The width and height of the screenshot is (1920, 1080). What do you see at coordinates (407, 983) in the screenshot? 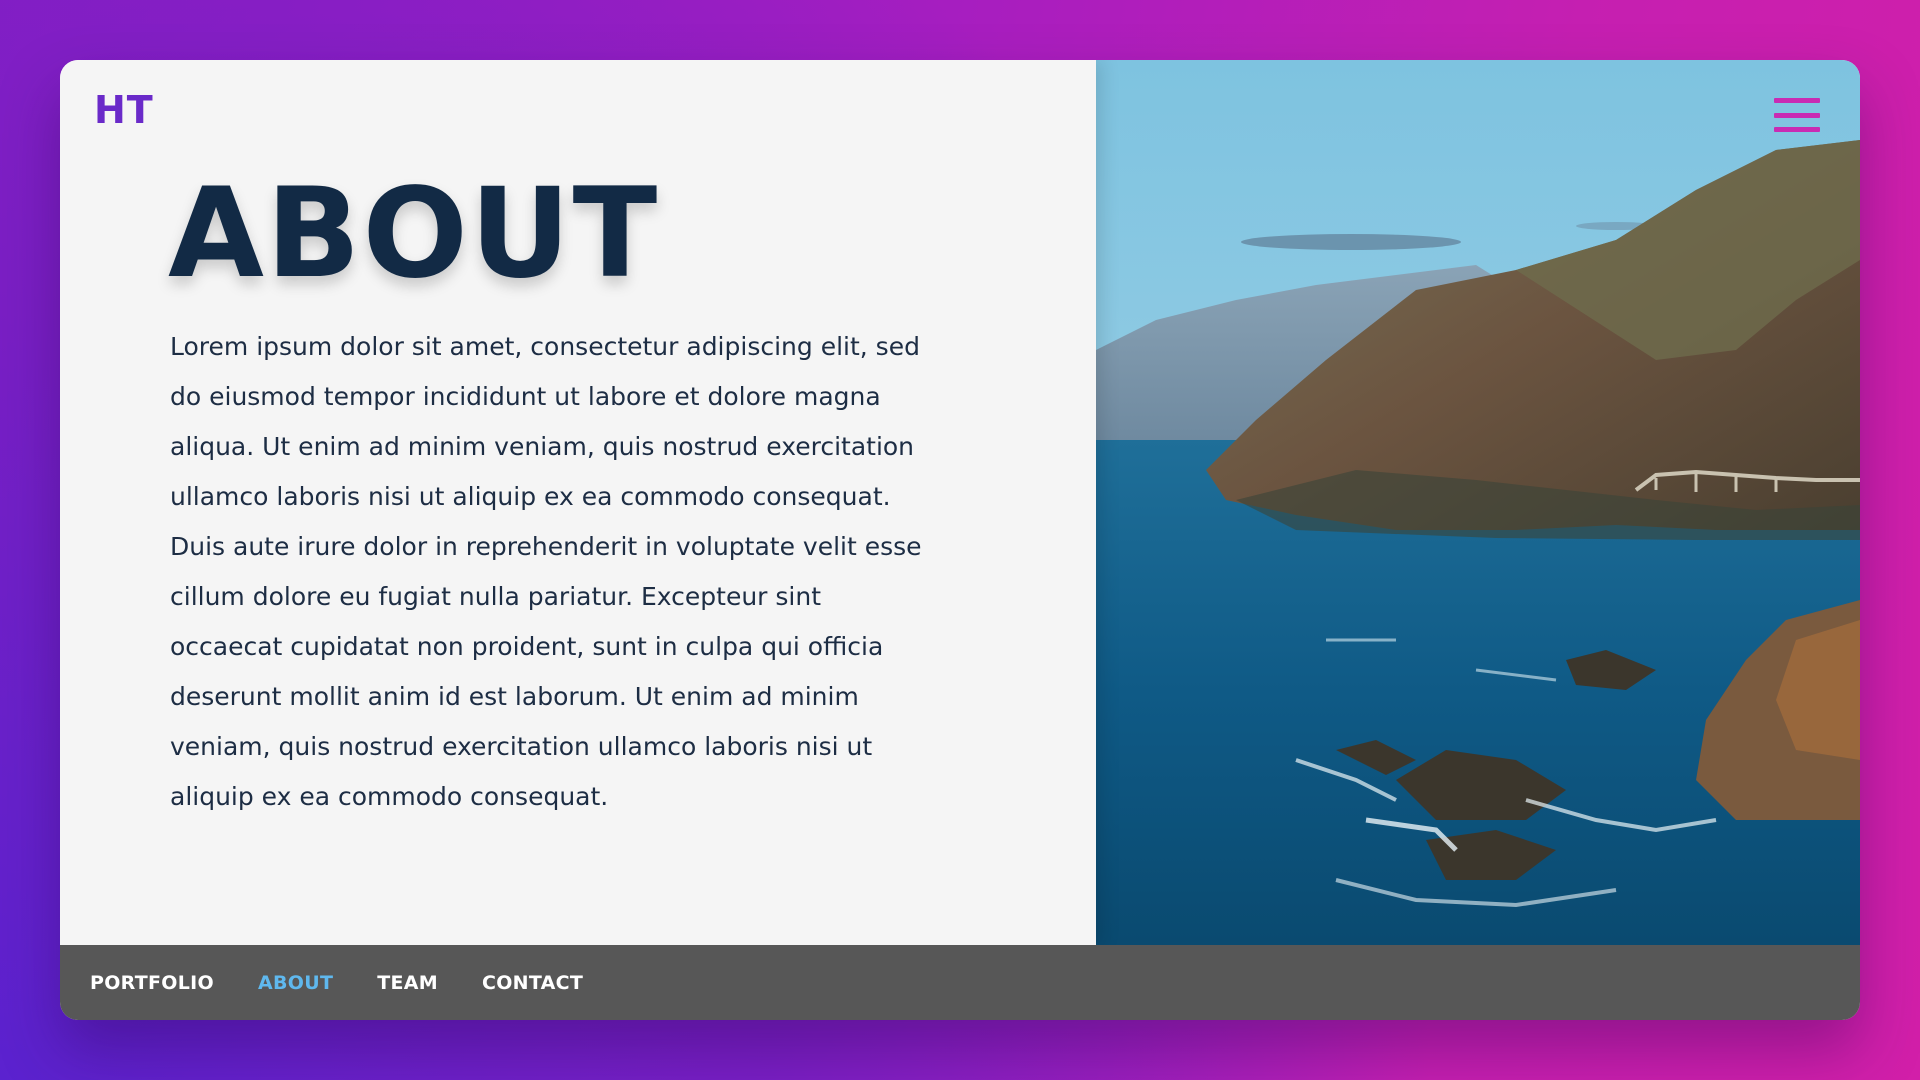
I see `nav-item-team: TEAM` at bounding box center [407, 983].